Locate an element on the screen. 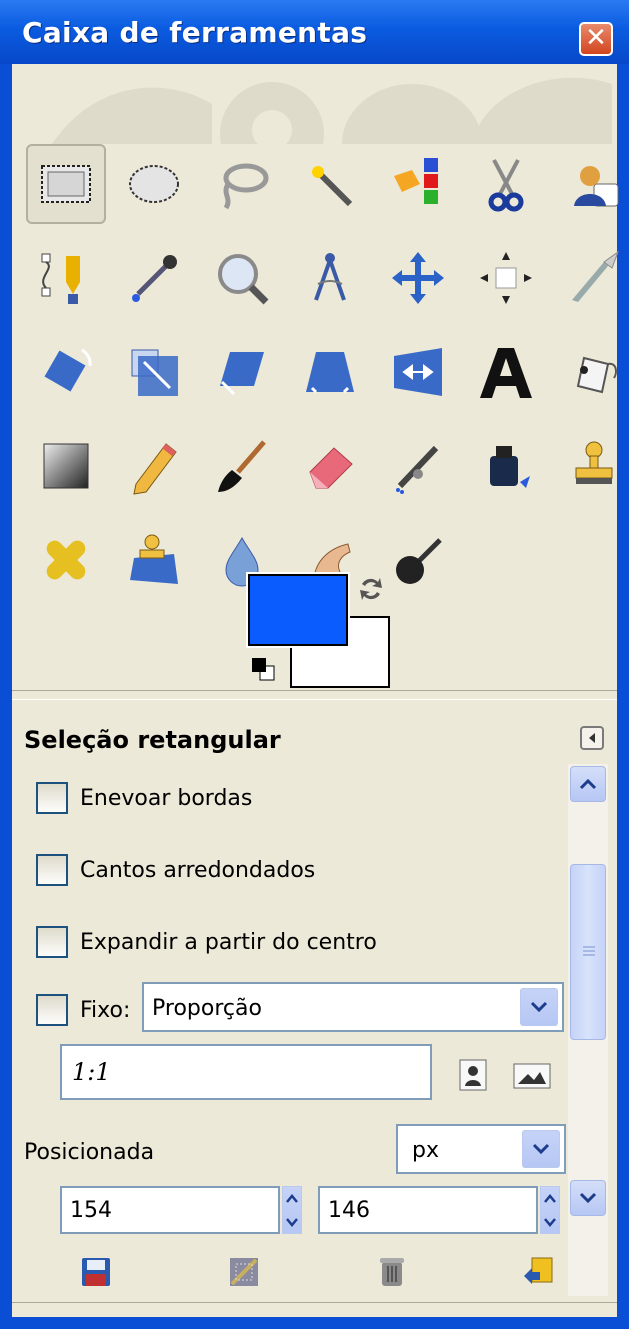  title-bar: Caixa de ferramentas ✕ is located at coordinates (314, 32).